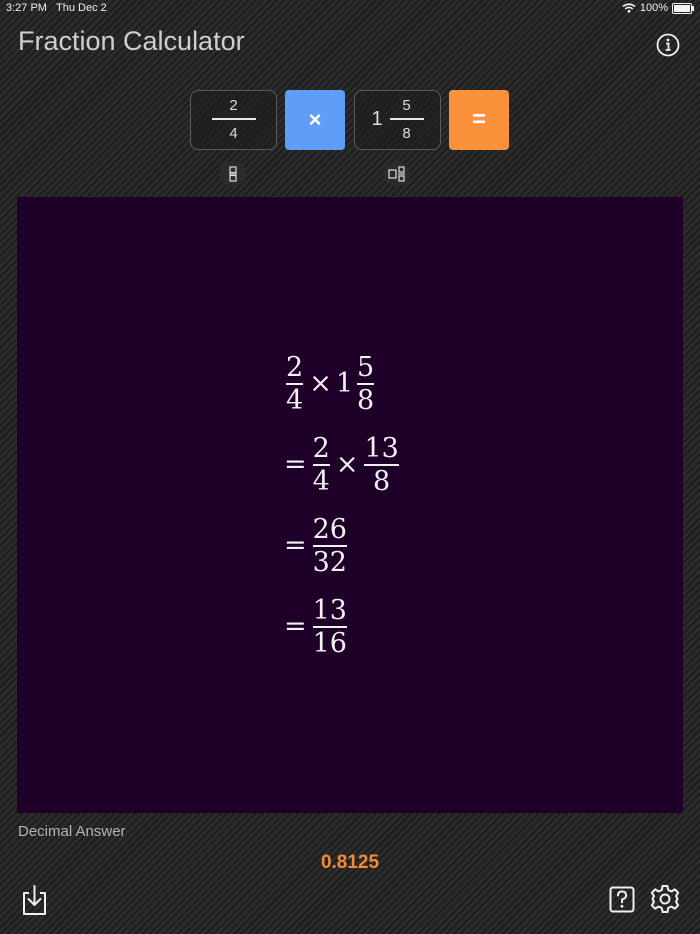  I want to click on gear-icon, so click(665, 899).